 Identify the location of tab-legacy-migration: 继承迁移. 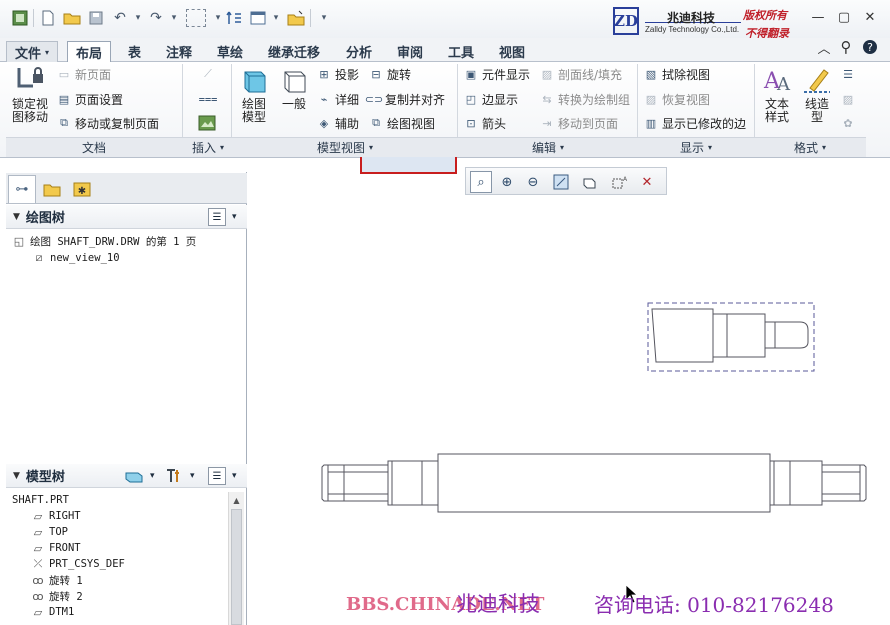
(294, 51).